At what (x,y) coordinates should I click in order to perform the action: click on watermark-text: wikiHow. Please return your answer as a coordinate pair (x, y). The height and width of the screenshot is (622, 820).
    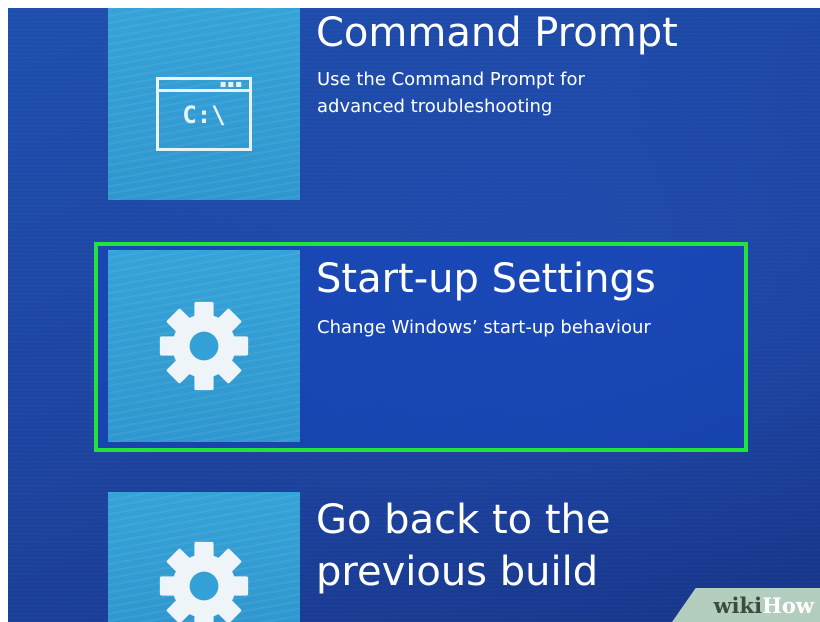
    Looking at the image, I should click on (763, 606).